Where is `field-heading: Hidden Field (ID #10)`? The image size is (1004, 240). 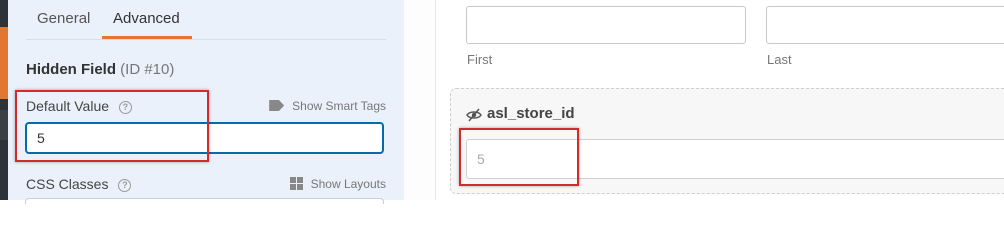
field-heading: Hidden Field (ID #10) is located at coordinates (100, 69).